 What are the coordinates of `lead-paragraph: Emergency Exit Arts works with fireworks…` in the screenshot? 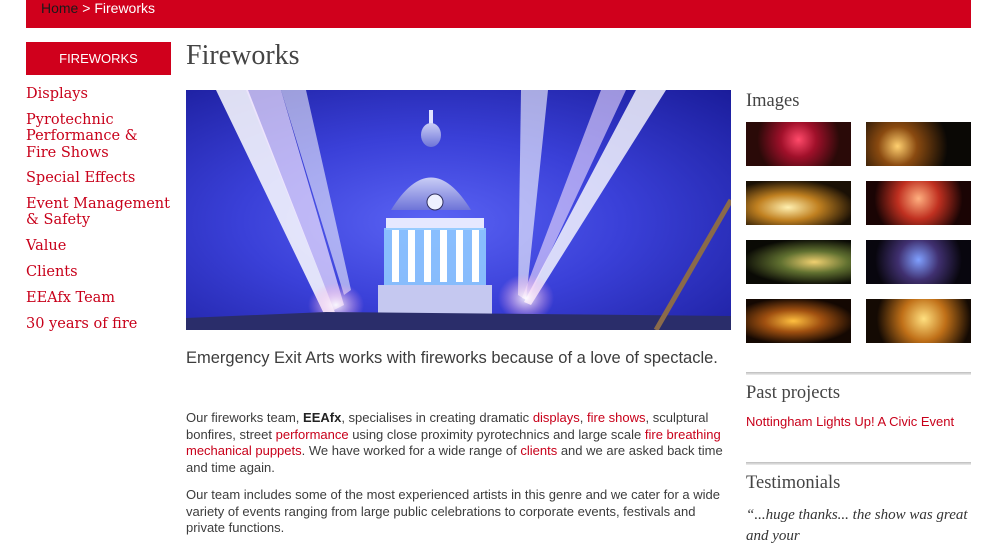 It's located at (452, 358).